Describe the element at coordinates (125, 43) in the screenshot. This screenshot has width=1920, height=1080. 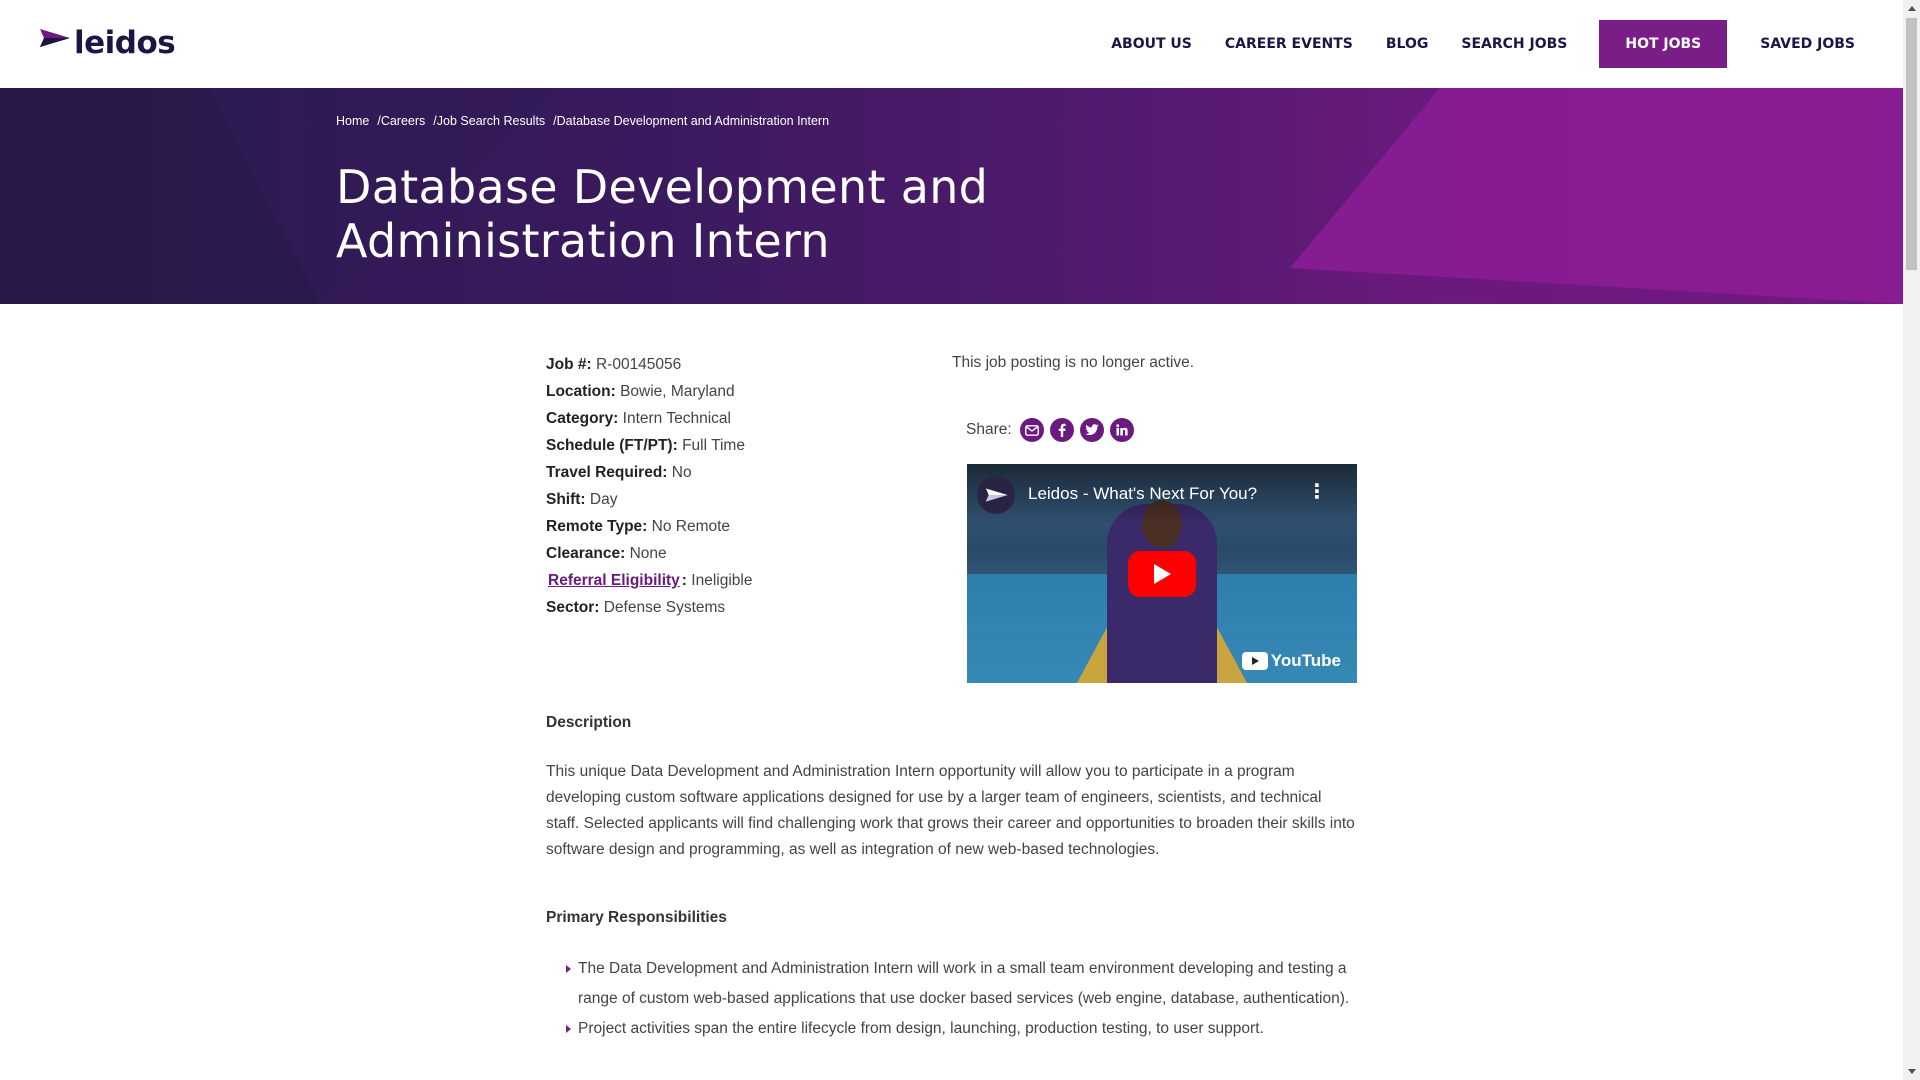
I see `logo-text: leidos` at that location.